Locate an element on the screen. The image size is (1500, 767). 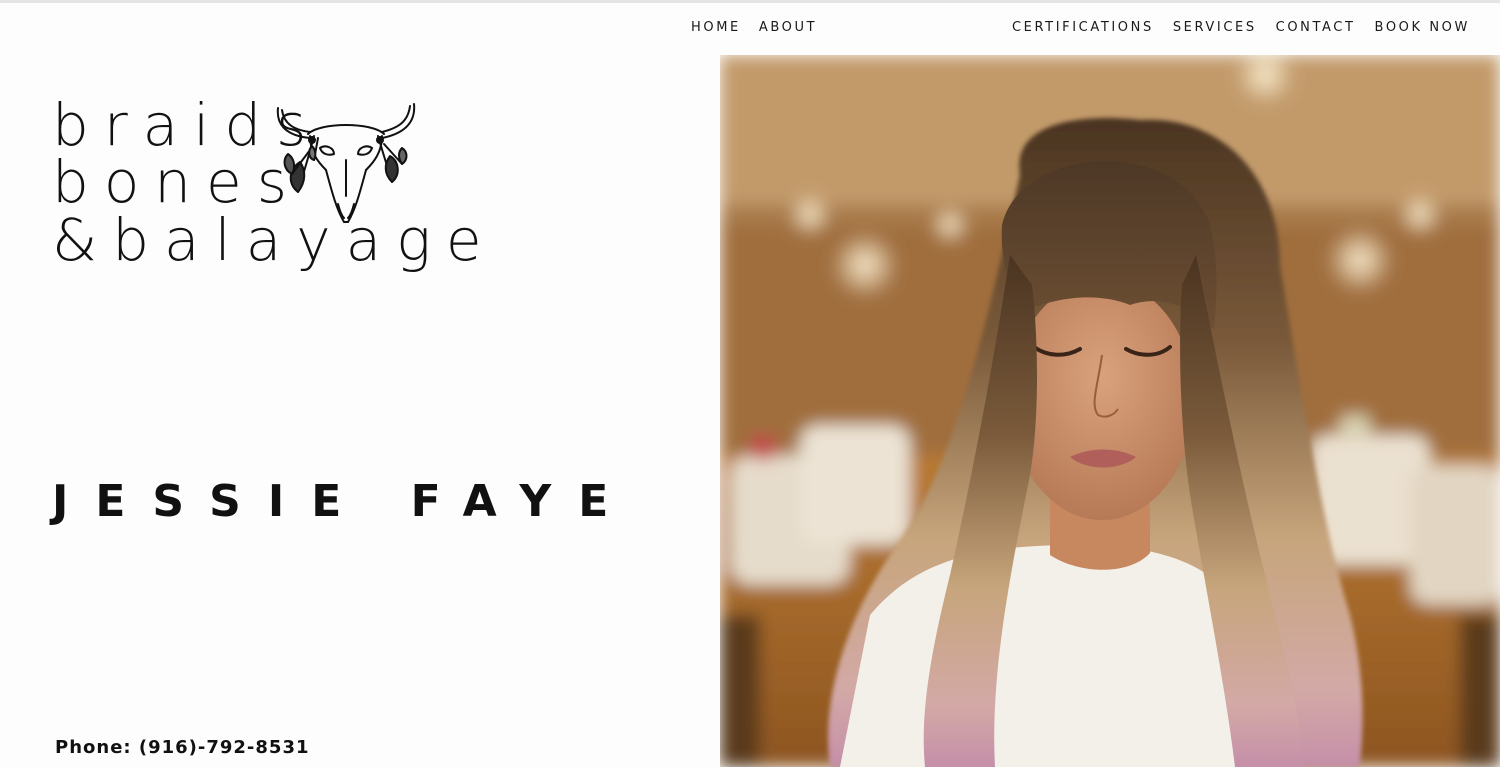
nav-services-link: SERVICES is located at coordinates (1215, 28).